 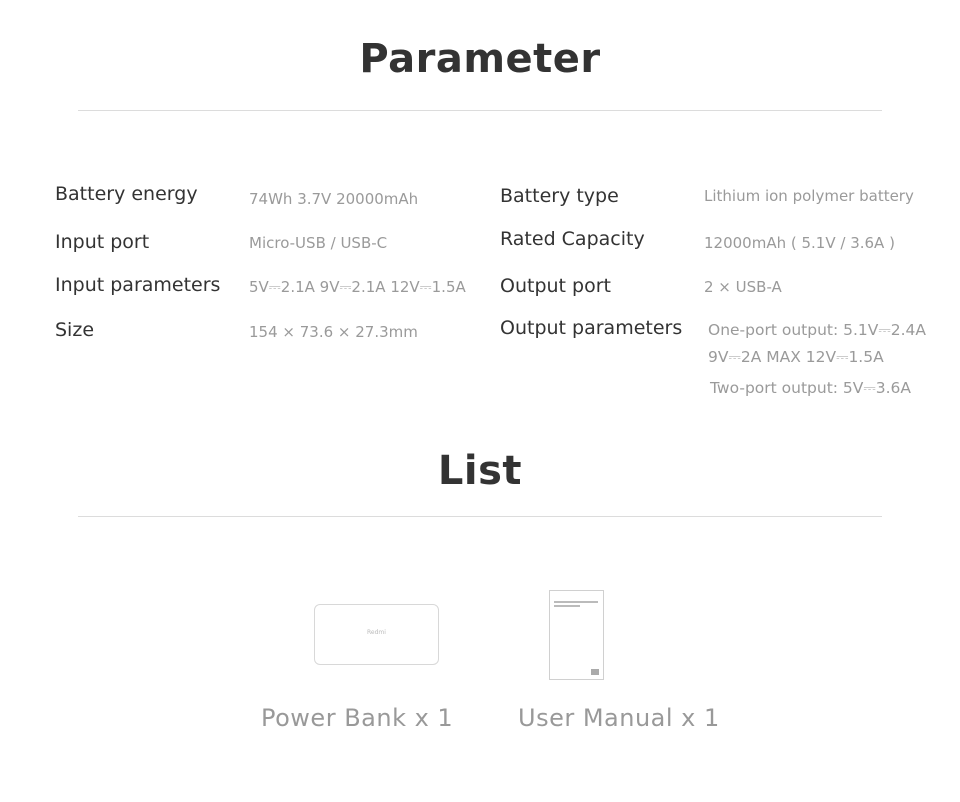 What do you see at coordinates (572, 239) in the screenshot?
I see `spec-label-rated-capacity: Rated Capacity` at bounding box center [572, 239].